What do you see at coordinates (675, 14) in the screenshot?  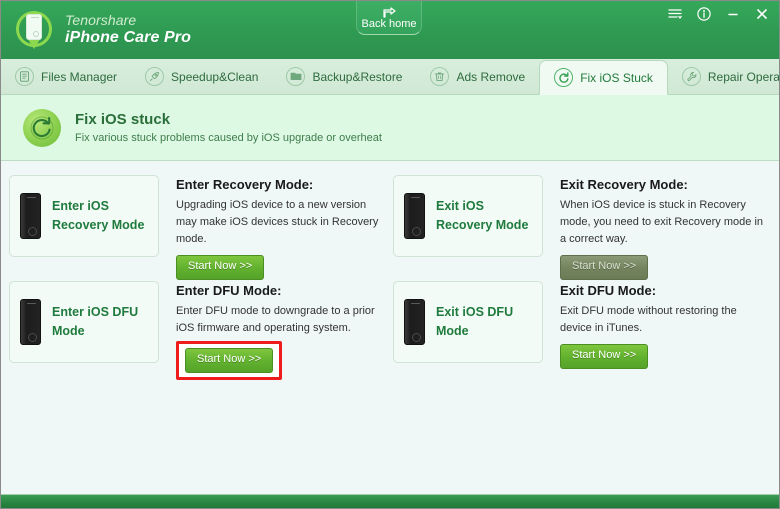 I see `menu-lines-icon` at bounding box center [675, 14].